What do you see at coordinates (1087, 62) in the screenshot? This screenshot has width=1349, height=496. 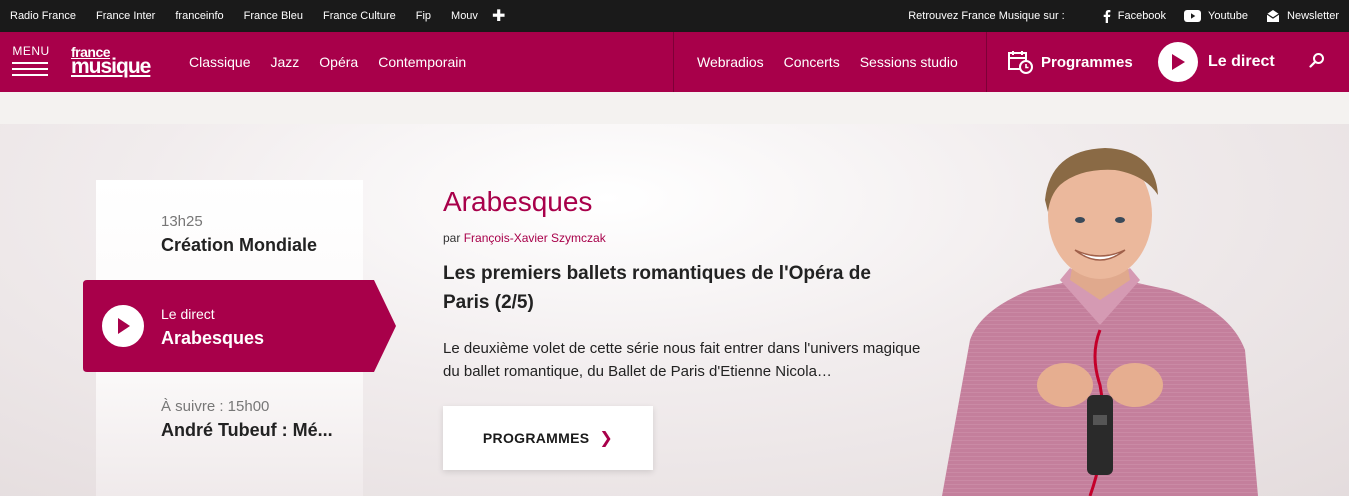 I see `programmes-label: Programmes` at bounding box center [1087, 62].